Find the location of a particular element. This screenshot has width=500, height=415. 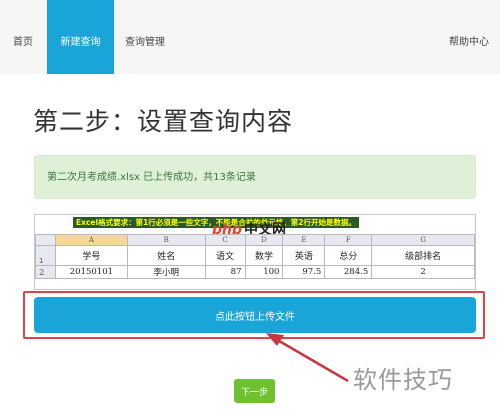

next-step-button: 下一步 is located at coordinates (254, 391).